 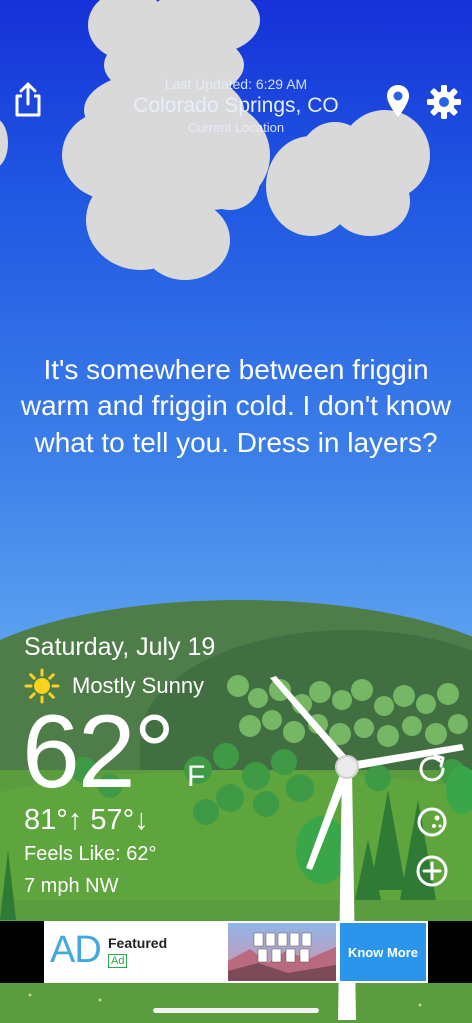 I want to click on ad-know-more-button: Know More, so click(x=383, y=952).